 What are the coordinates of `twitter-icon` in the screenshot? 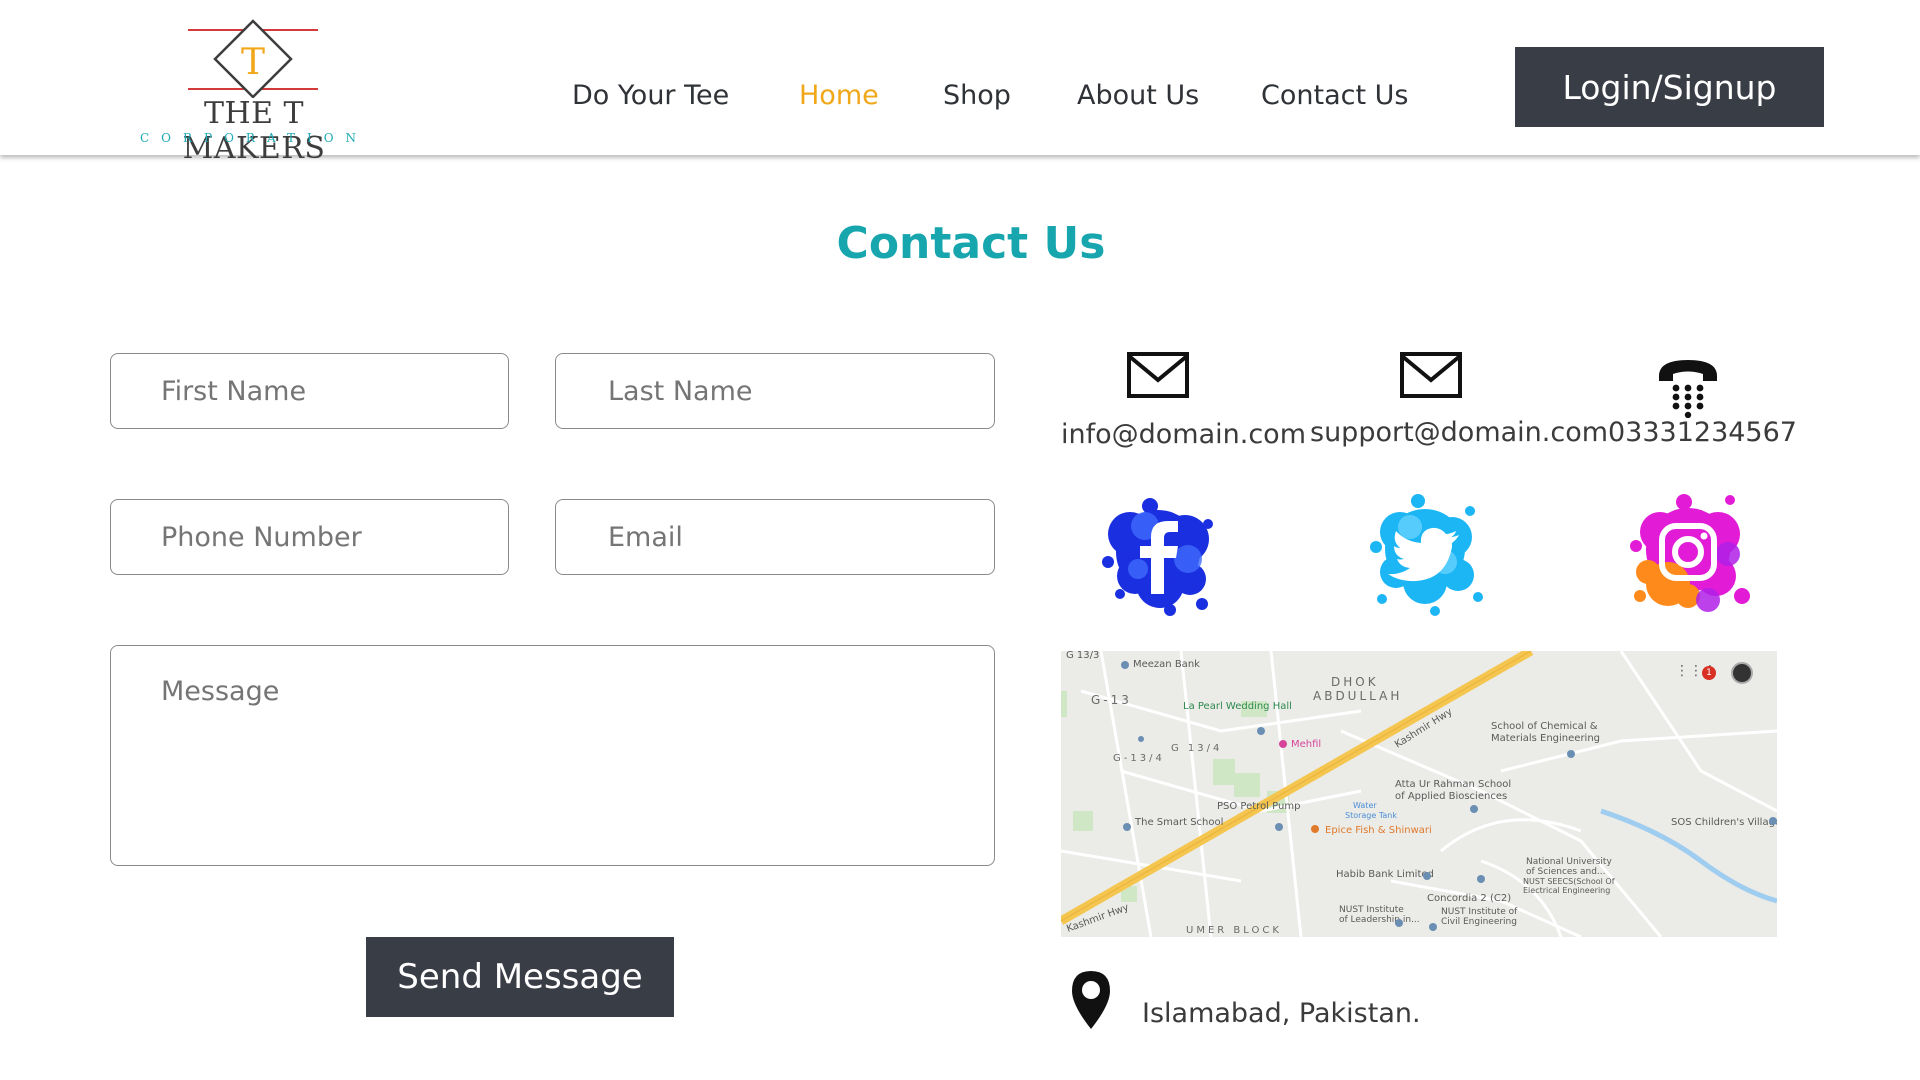 It's located at (1425, 554).